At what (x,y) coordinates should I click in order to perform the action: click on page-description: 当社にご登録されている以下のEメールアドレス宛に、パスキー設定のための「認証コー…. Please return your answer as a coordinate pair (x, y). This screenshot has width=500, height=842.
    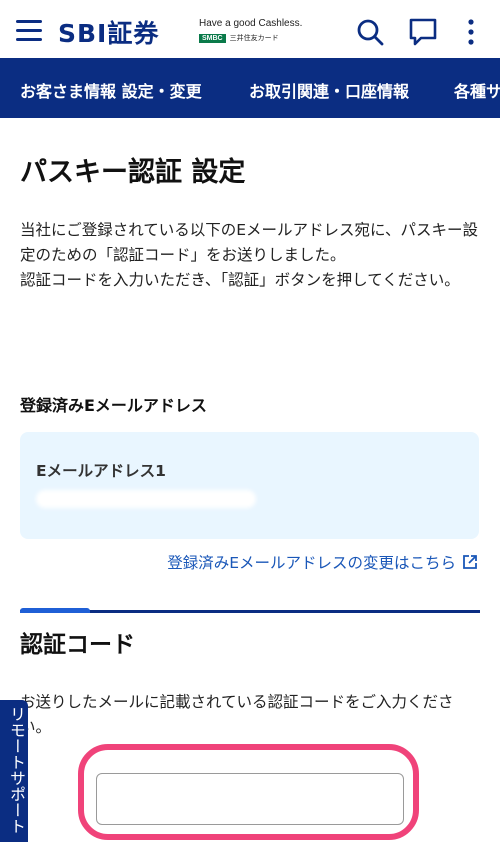
    Looking at the image, I should click on (250, 255).